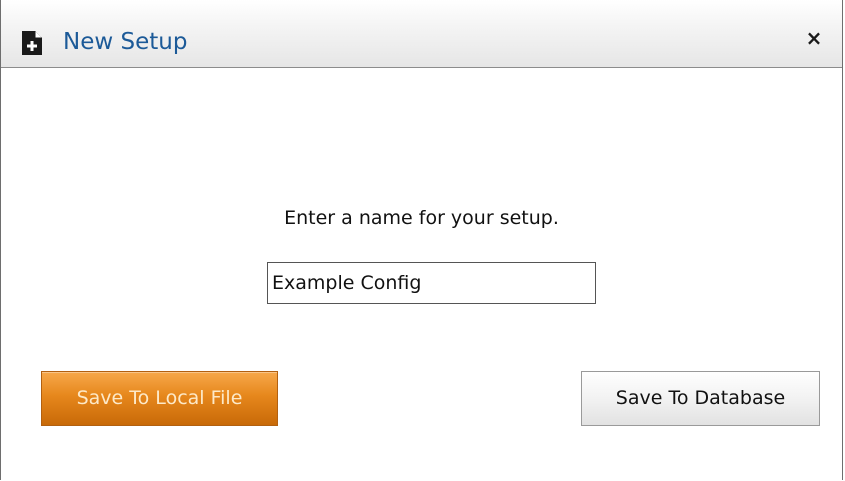 This screenshot has height=481, width=845. Describe the element at coordinates (421, 34) in the screenshot. I see `title-bar: New Setup ×` at that location.